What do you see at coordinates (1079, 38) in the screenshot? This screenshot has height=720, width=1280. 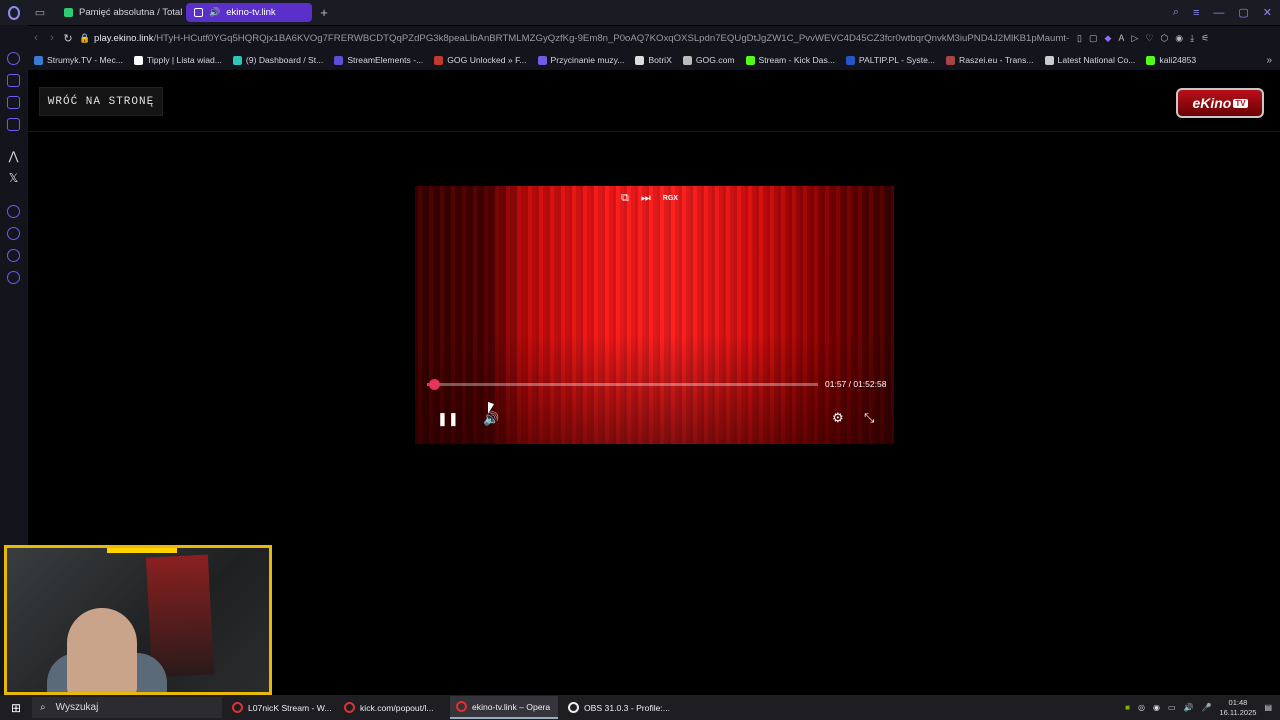 I see `bookmark-icon: ▯` at bounding box center [1079, 38].